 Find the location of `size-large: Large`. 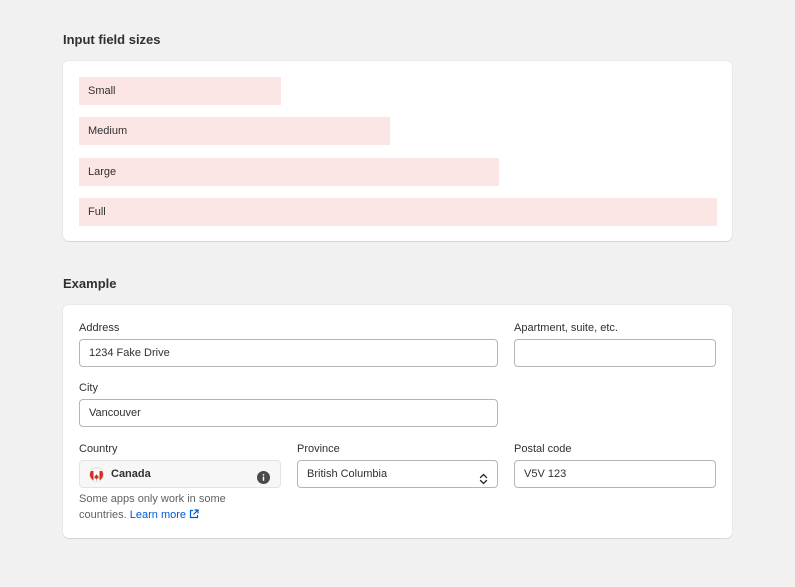

size-large: Large is located at coordinates (289, 172).